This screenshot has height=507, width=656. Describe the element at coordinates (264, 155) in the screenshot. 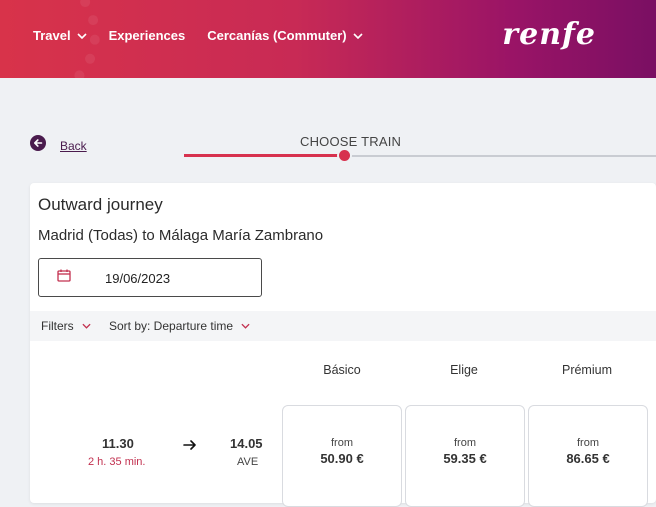

I see `progress-fill` at that location.